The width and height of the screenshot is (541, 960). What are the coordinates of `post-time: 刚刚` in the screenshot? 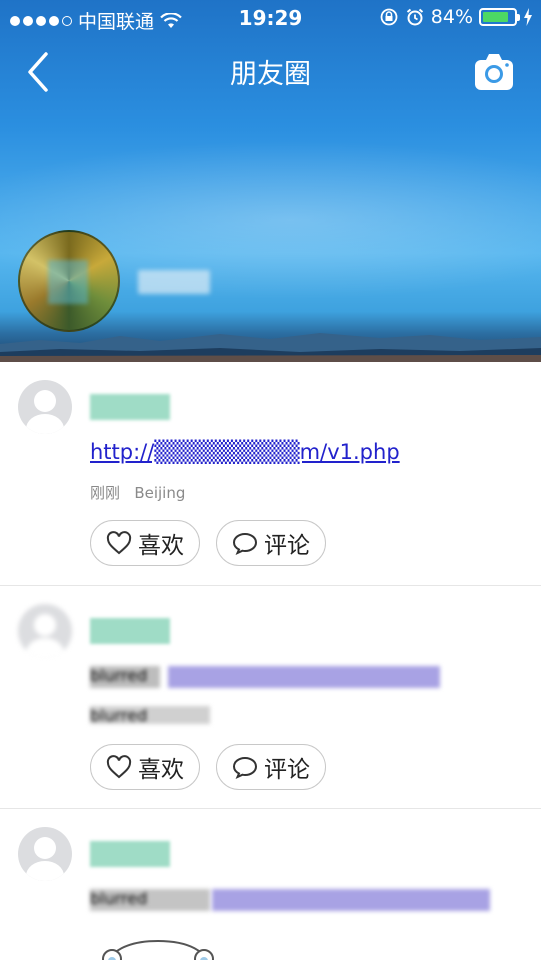 It's located at (105, 493).